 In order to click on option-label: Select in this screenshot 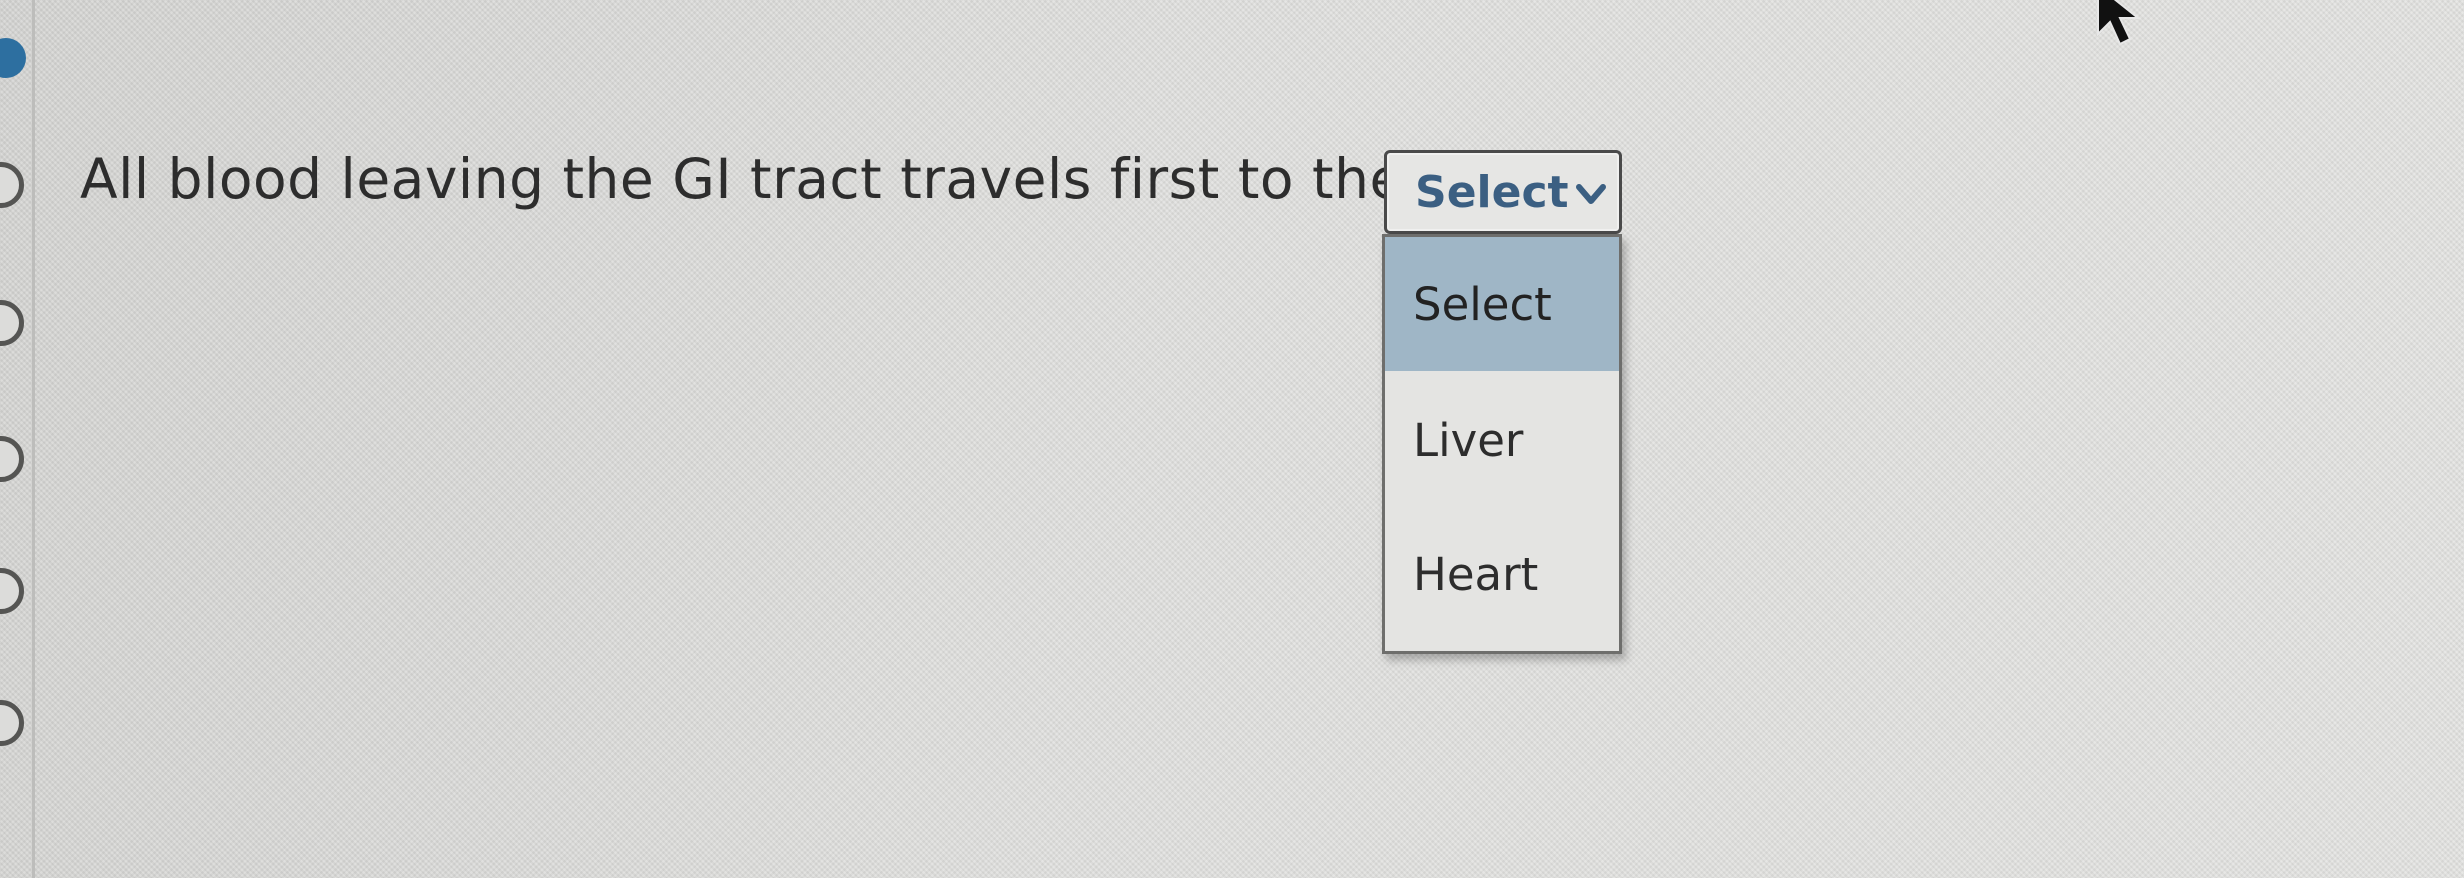, I will do `click(1482, 304)`.